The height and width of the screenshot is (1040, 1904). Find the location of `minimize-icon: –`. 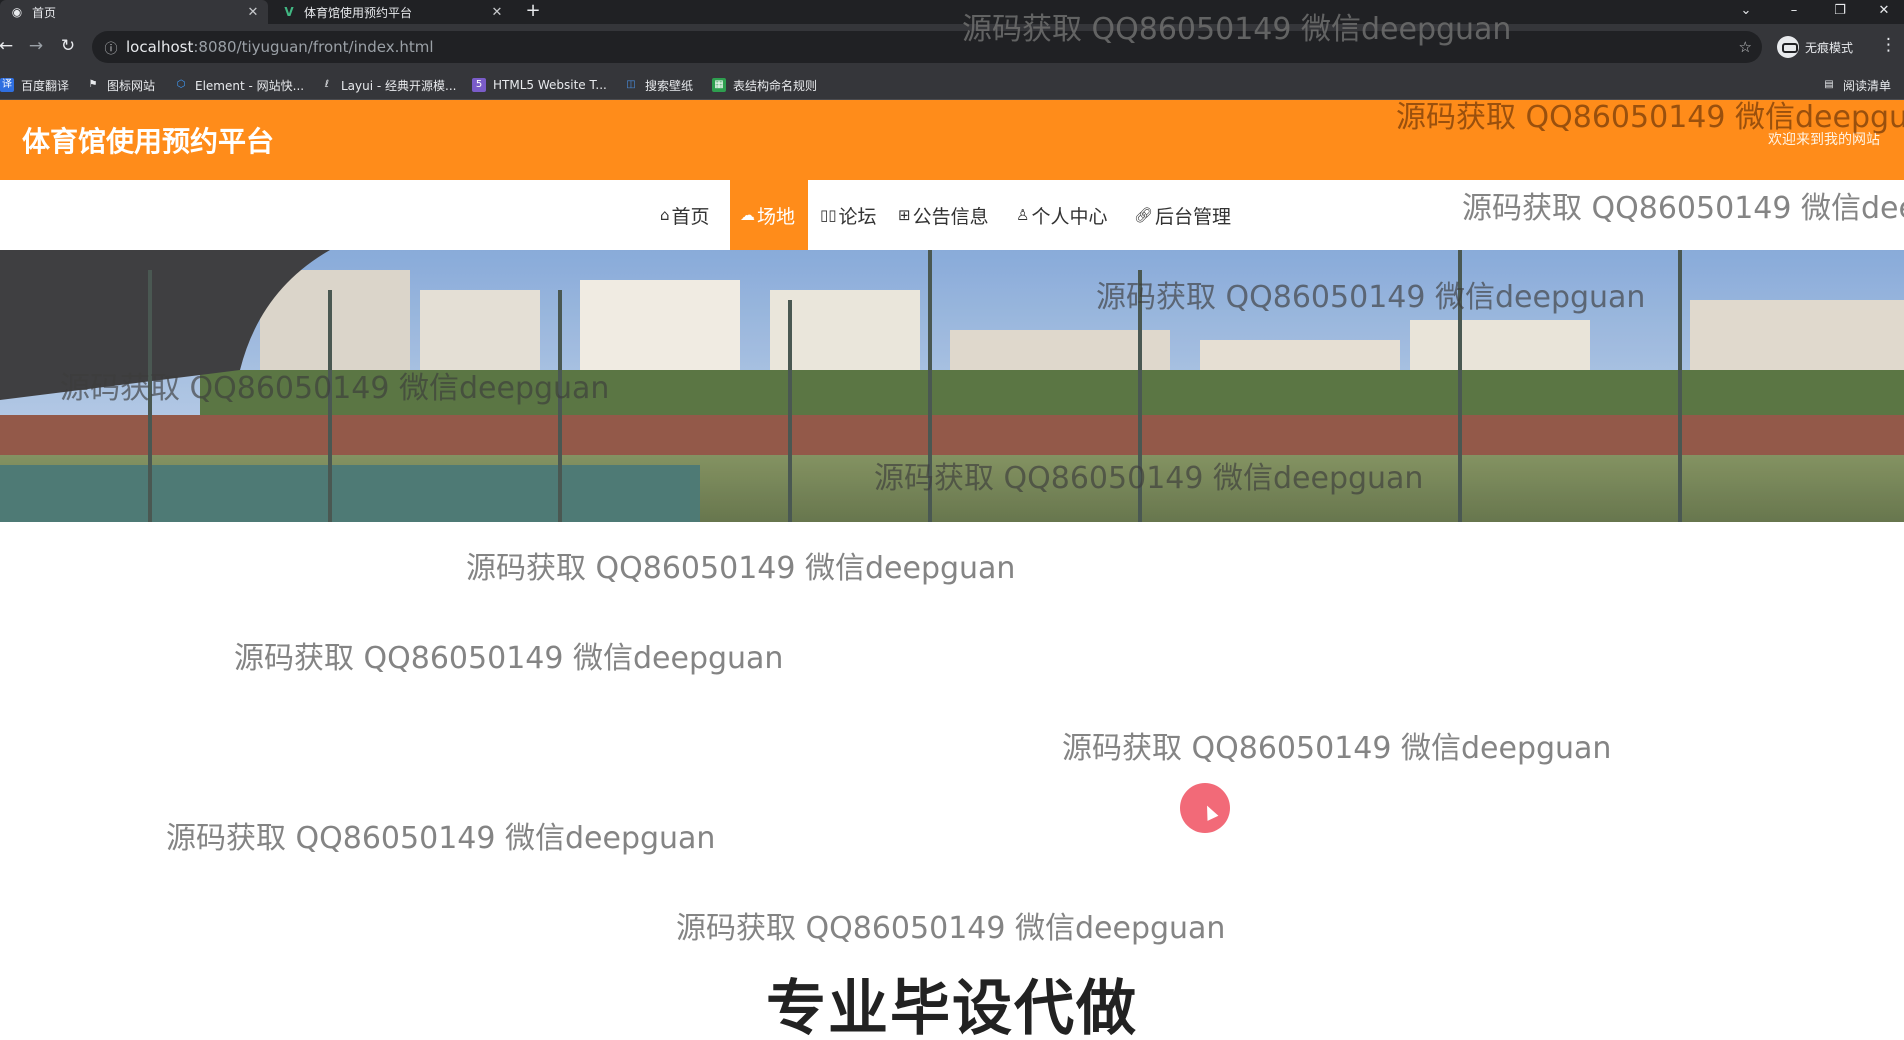

minimize-icon: – is located at coordinates (1794, 12).